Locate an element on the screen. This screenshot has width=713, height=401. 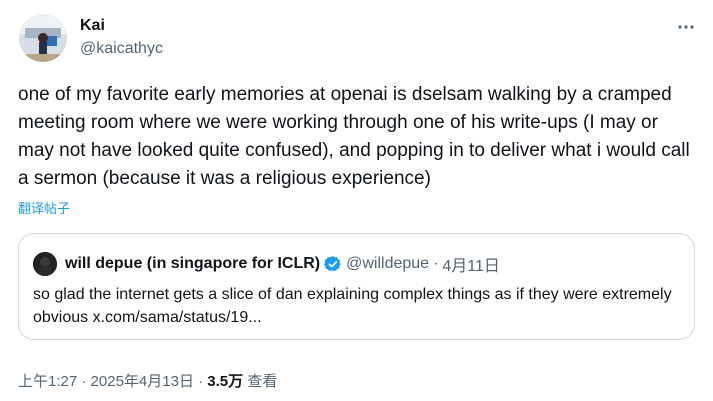
more-horizontal-icon is located at coordinates (686, 27).